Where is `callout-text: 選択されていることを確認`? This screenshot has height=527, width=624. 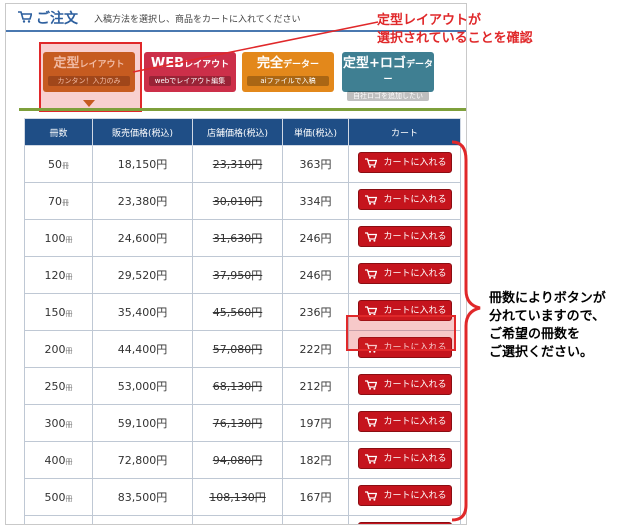 callout-text: 選択されていることを確認 is located at coordinates (455, 38).